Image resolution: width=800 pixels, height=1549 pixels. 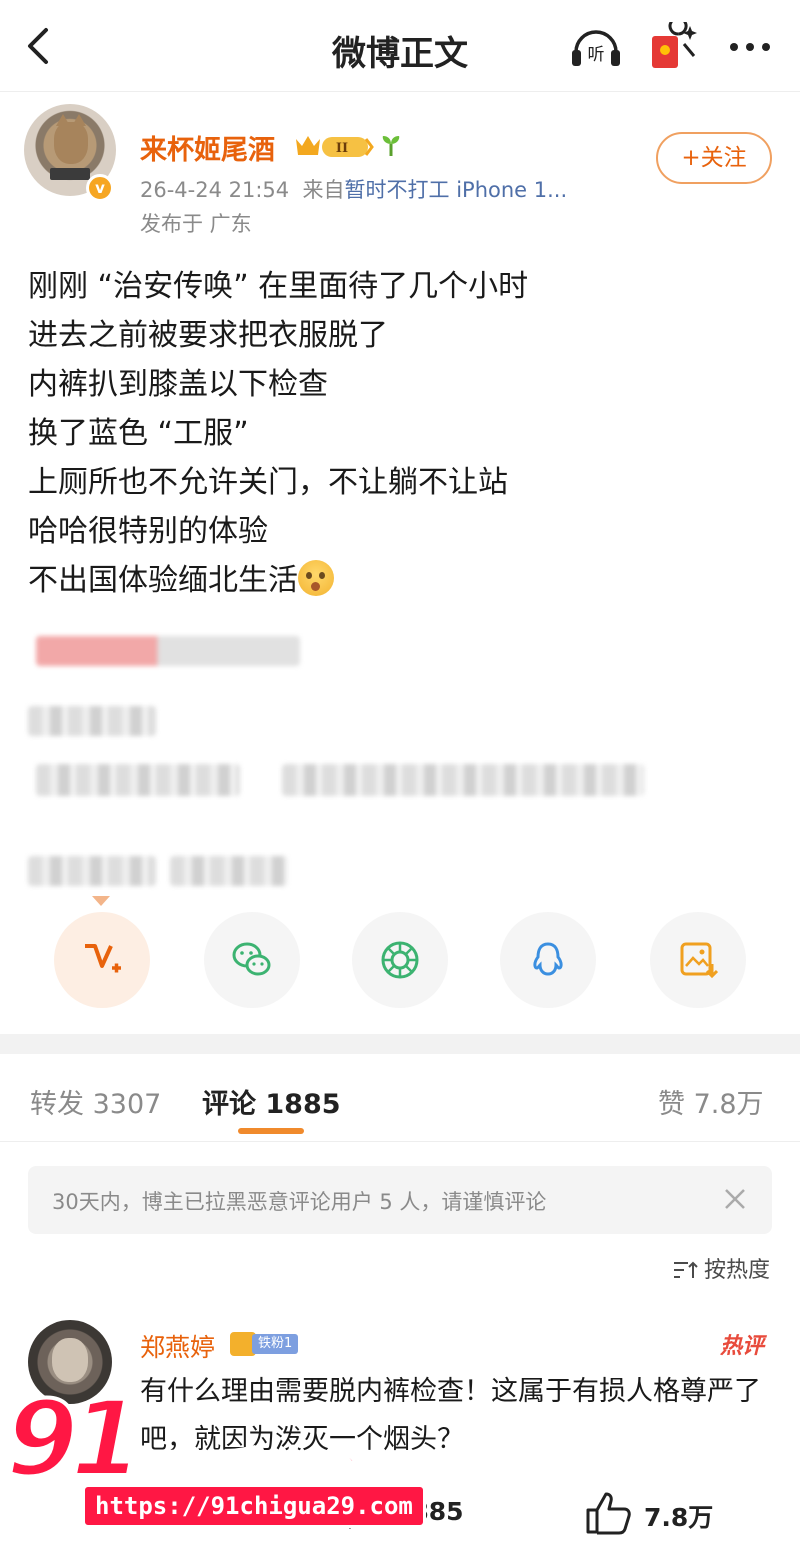 I want to click on like-action: 7.8万, so click(x=648, y=1513).